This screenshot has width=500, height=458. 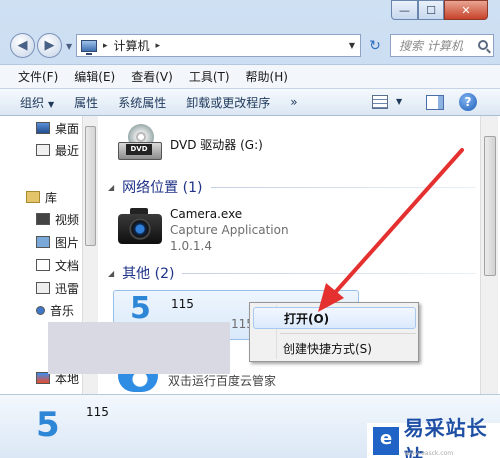 I want to click on change-view-icon, so click(x=380, y=102).